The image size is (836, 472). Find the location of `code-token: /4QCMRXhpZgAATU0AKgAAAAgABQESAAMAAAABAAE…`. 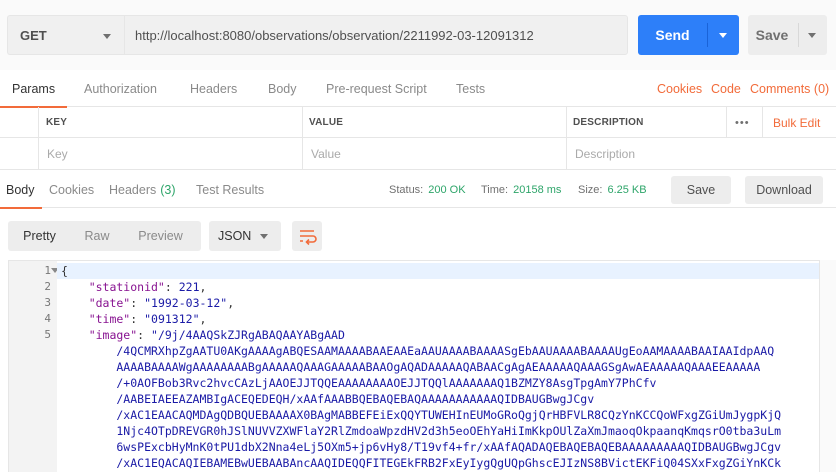

code-token: /4QCMRXhpZgAATU0AKgAAAAgABQESAAMAAAABAAE… is located at coordinates (418, 351).